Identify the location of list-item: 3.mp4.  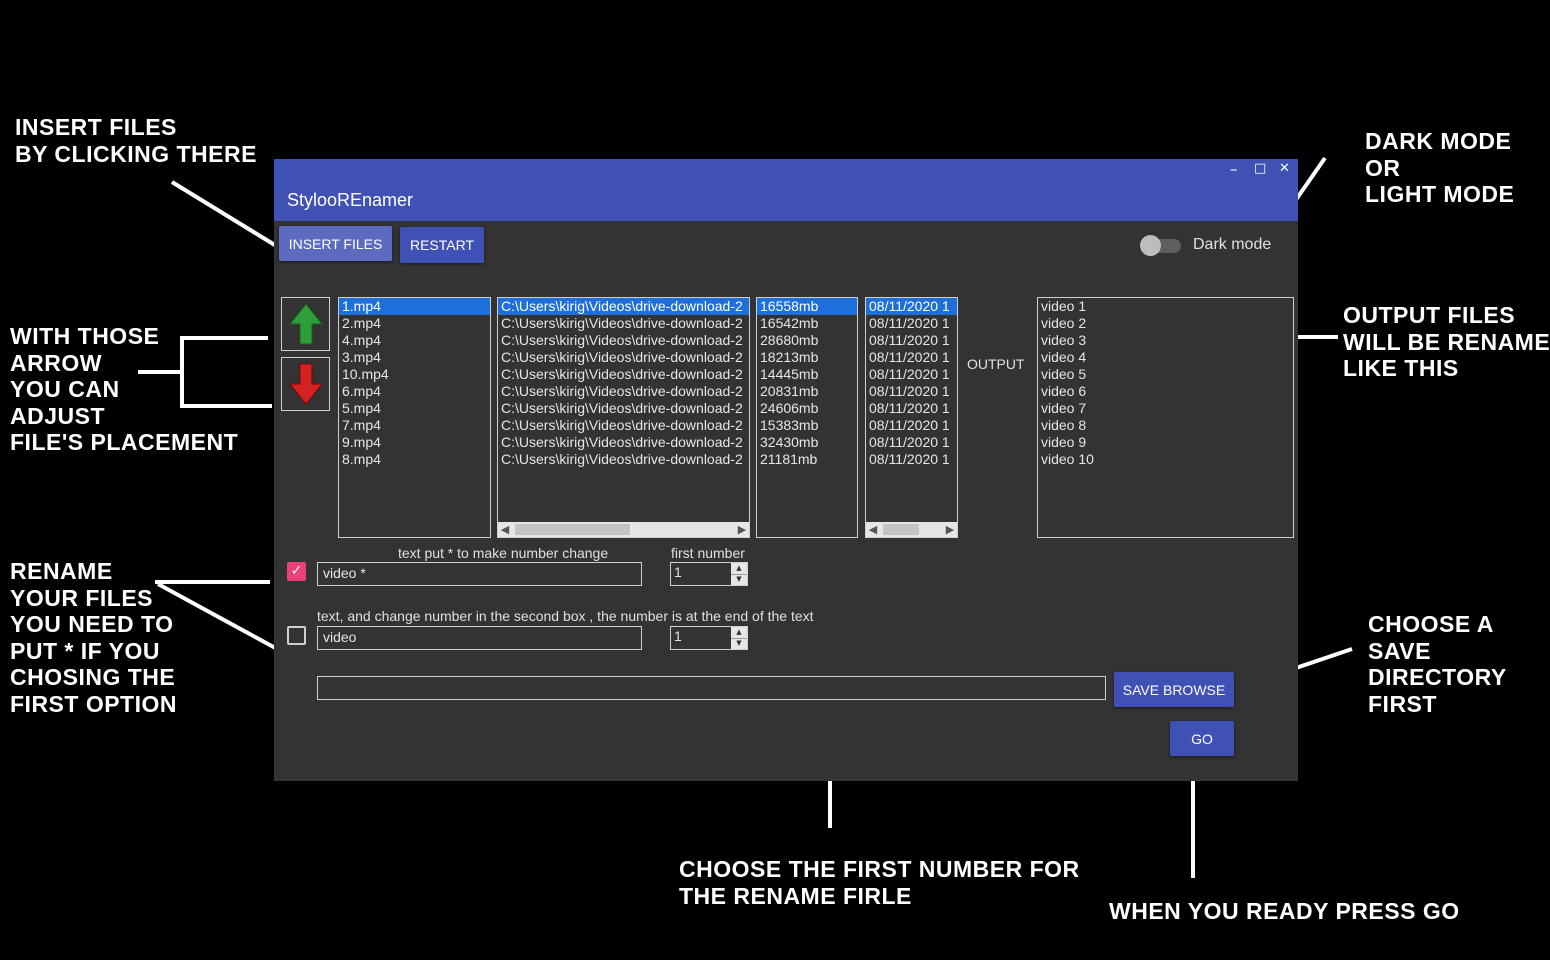
(414, 357).